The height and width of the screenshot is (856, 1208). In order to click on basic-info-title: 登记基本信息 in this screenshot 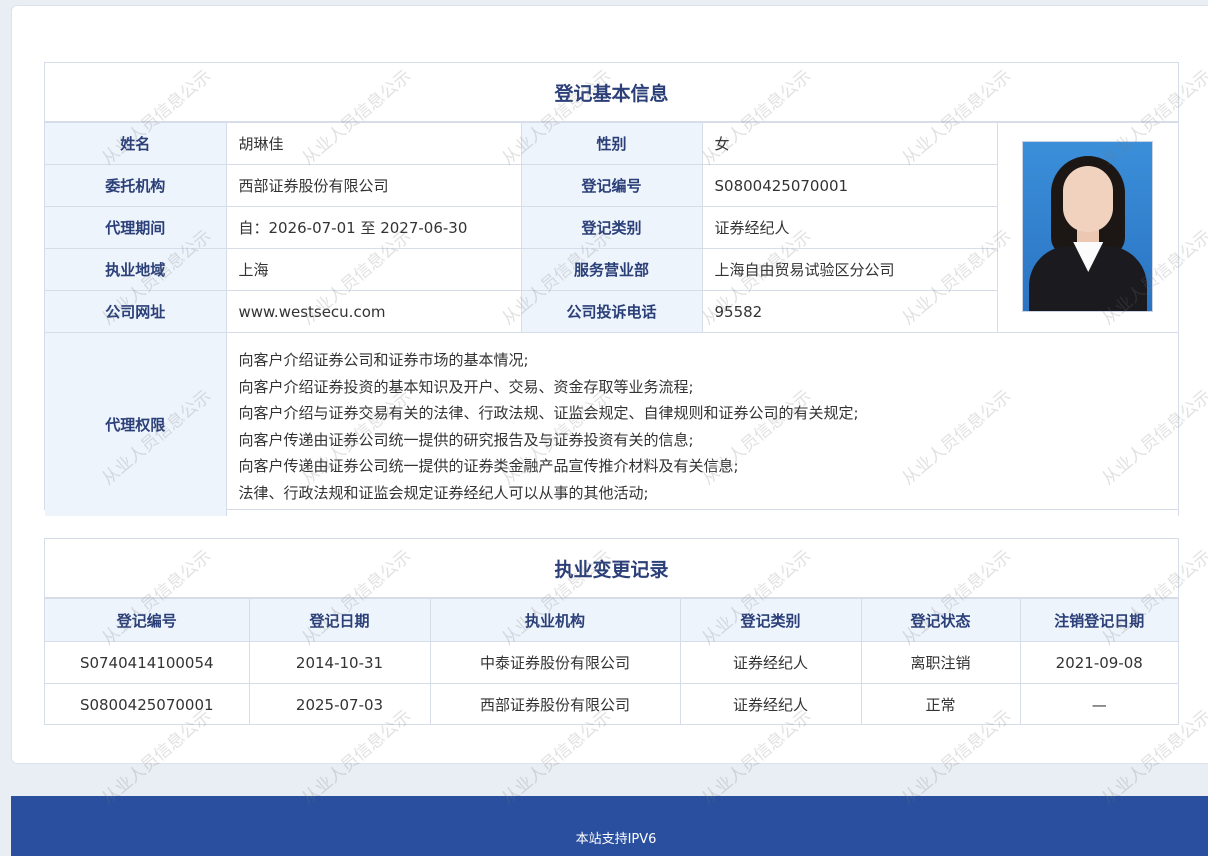, I will do `click(611, 92)`.